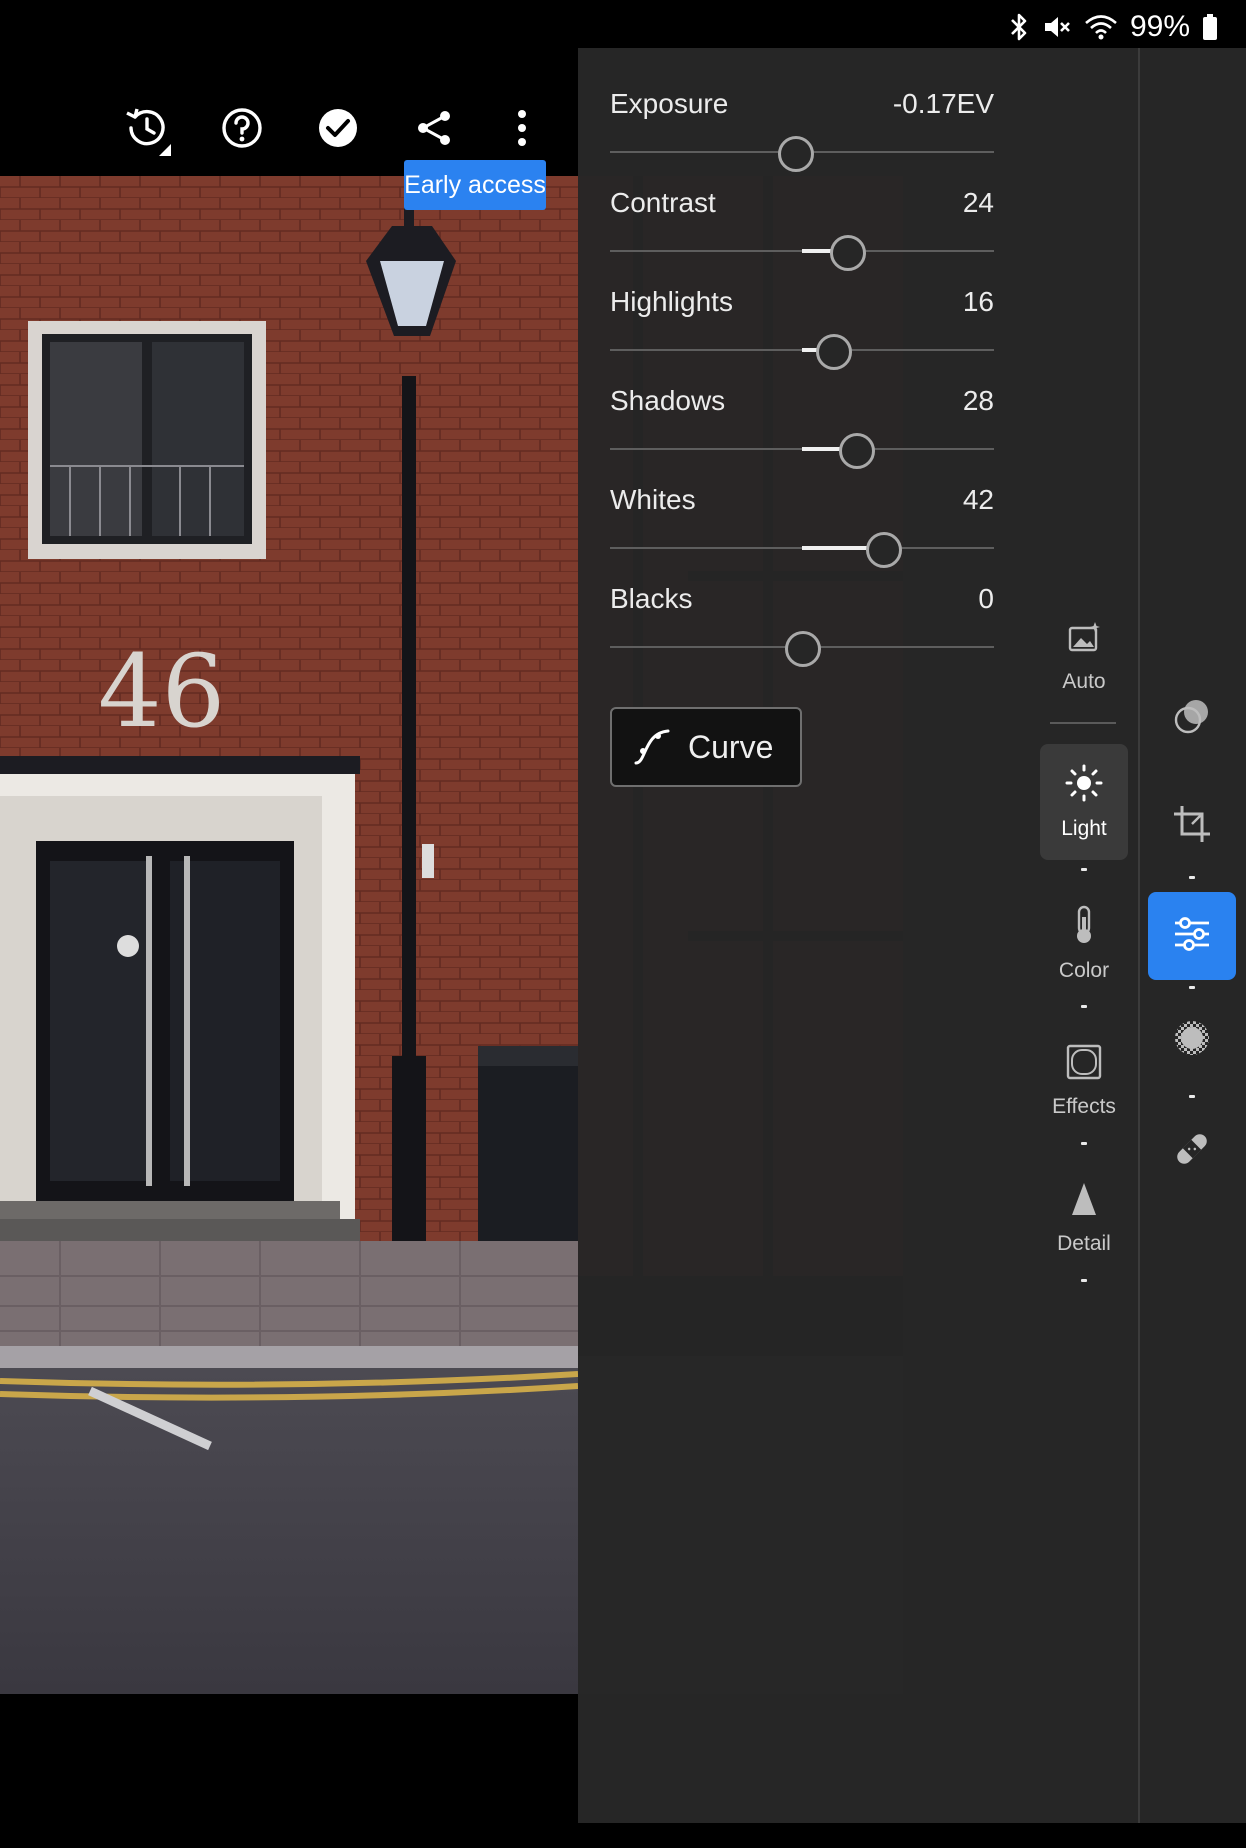 The width and height of the screenshot is (1246, 1848). I want to click on slider-value: 24, so click(978, 202).